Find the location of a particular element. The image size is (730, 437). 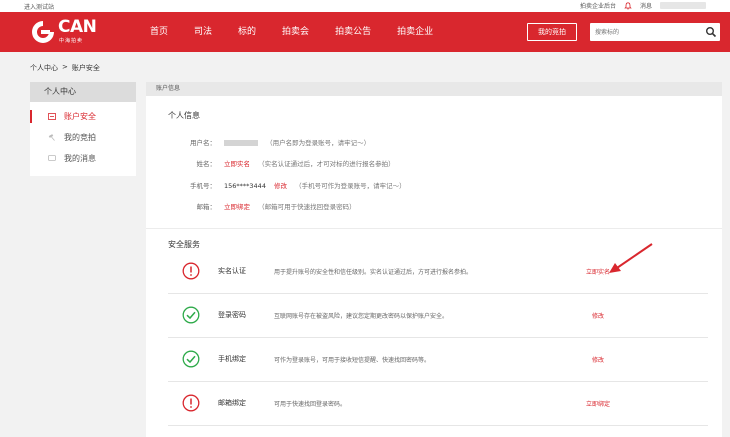

shield-icon is located at coordinates (52, 116).